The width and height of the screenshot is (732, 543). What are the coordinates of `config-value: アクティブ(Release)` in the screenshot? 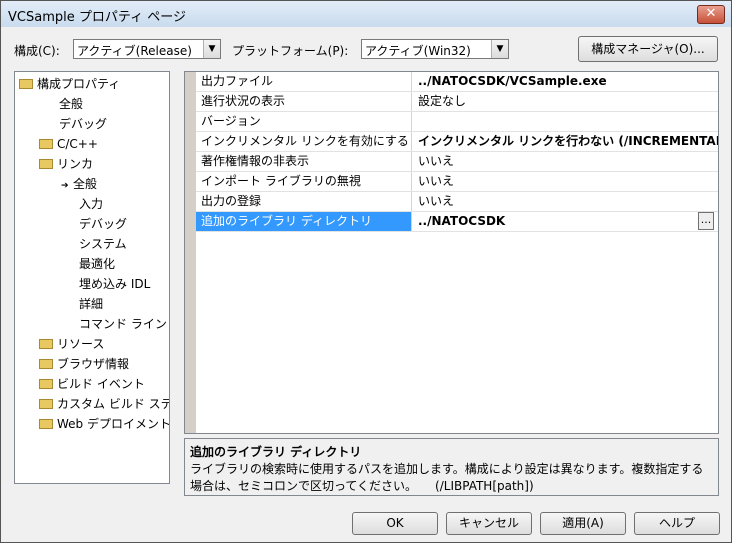 It's located at (134, 51).